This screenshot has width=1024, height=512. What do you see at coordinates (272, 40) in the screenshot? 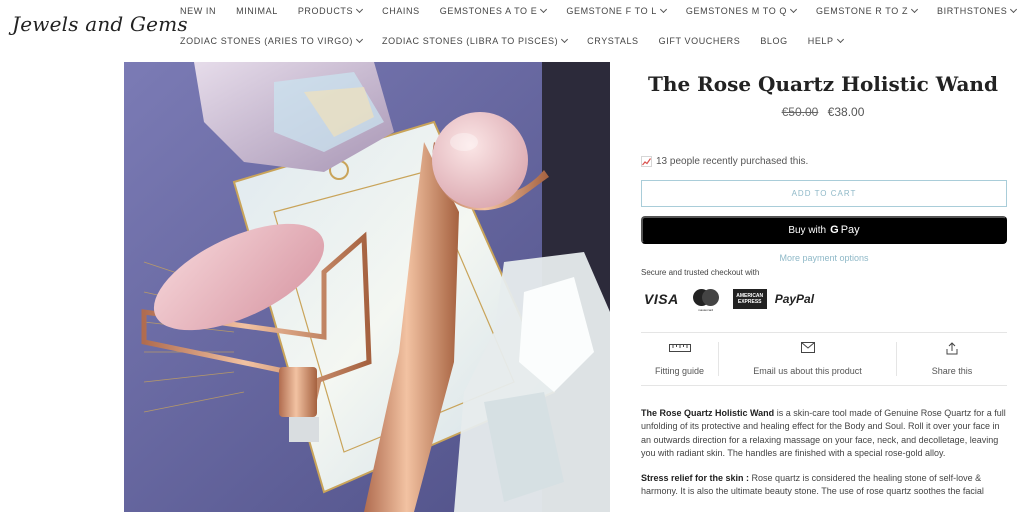
I see `nav-zodiac-aries-virgo: ZODIAC STONES (ARIES TO VIRGO)` at bounding box center [272, 40].